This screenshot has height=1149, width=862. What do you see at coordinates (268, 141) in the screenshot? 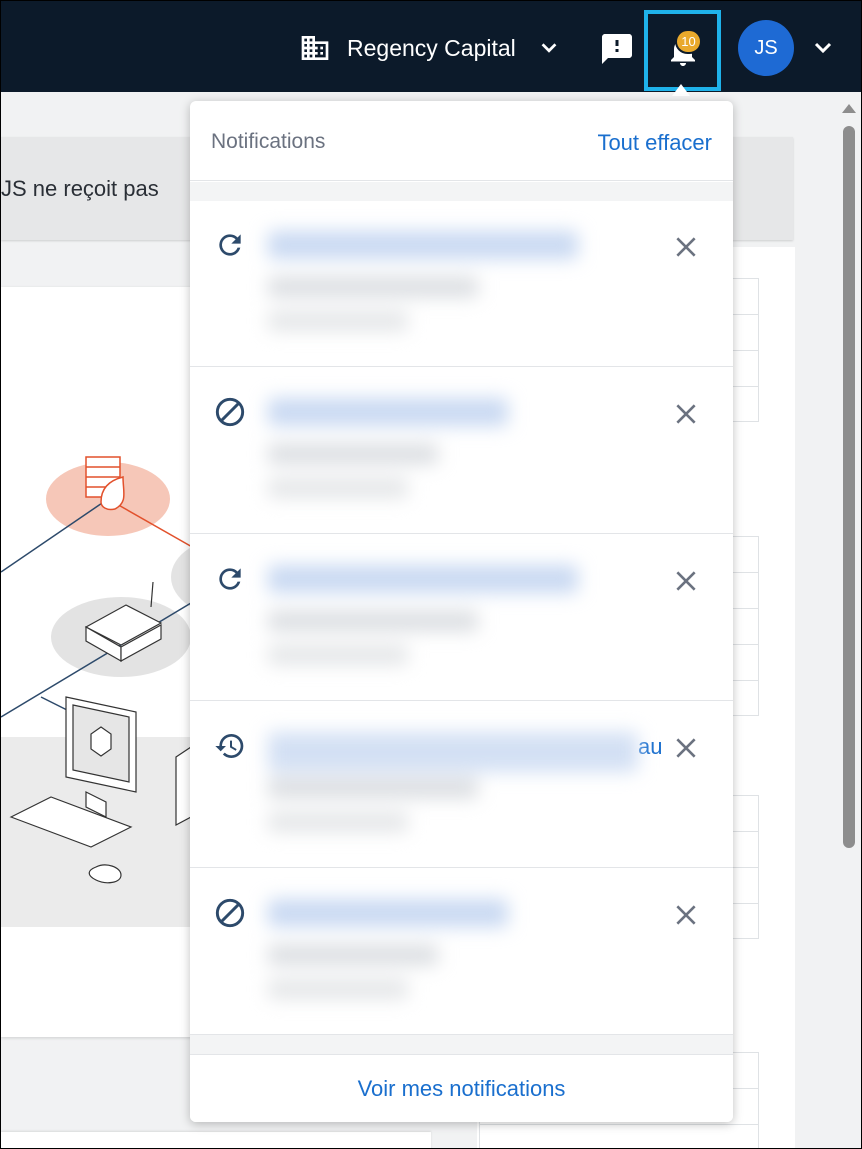
I see `panel-title: Notifications` at bounding box center [268, 141].